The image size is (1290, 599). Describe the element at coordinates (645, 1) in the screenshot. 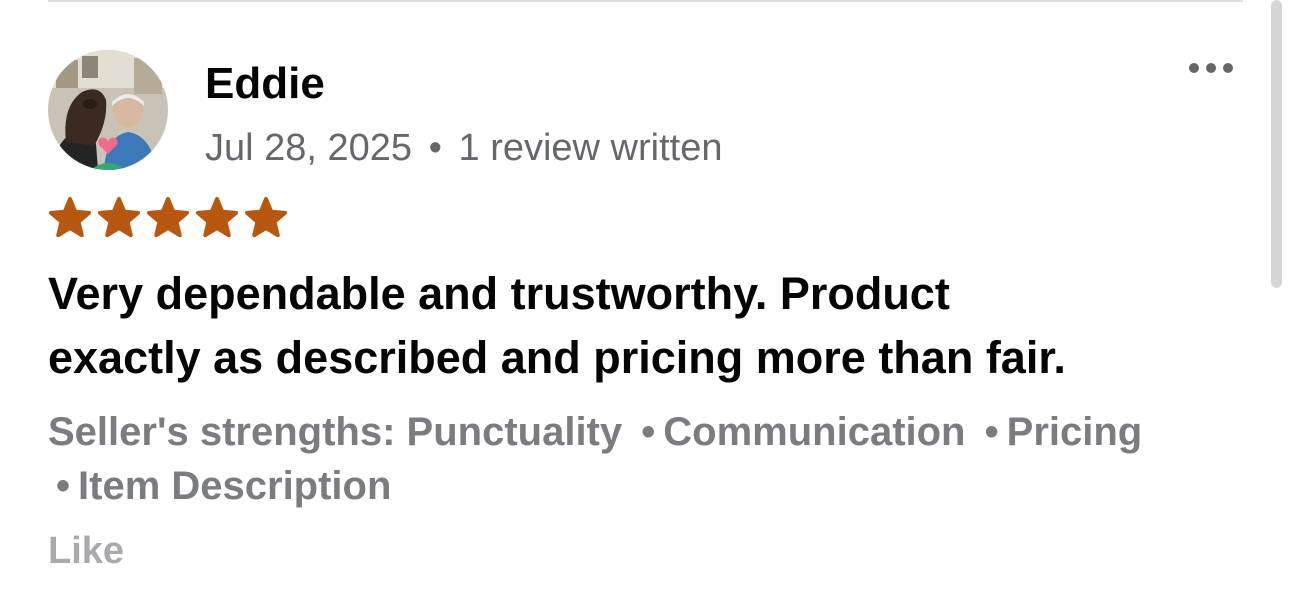

I see `top-divider` at that location.